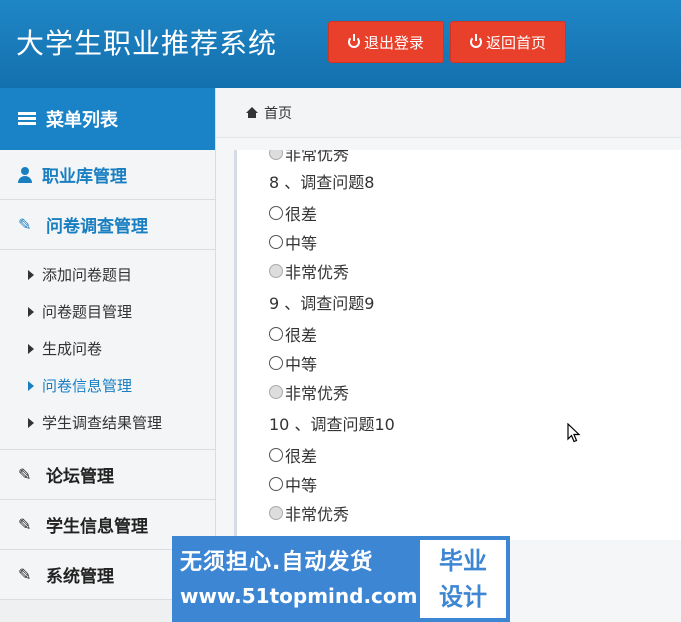 This screenshot has width=681, height=622. I want to click on mouse-cursor-icon, so click(574, 433).